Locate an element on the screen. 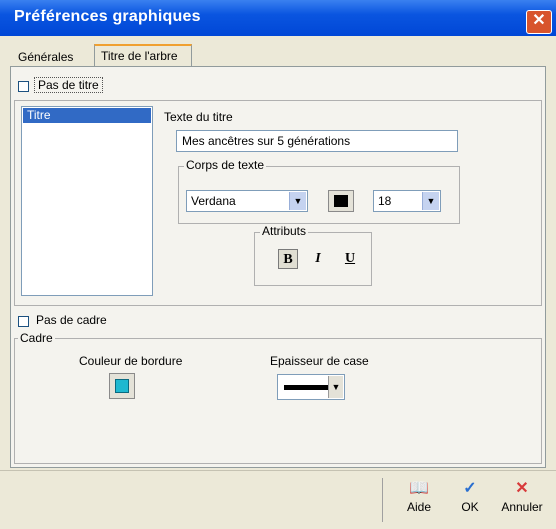  thickness-line-preview is located at coordinates (306, 387).